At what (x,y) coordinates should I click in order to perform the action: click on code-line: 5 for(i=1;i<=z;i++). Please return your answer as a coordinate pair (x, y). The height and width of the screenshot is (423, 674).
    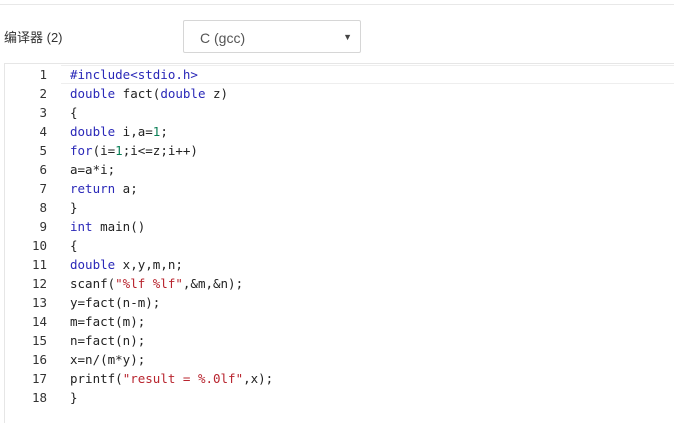
    Looking at the image, I should click on (339, 150).